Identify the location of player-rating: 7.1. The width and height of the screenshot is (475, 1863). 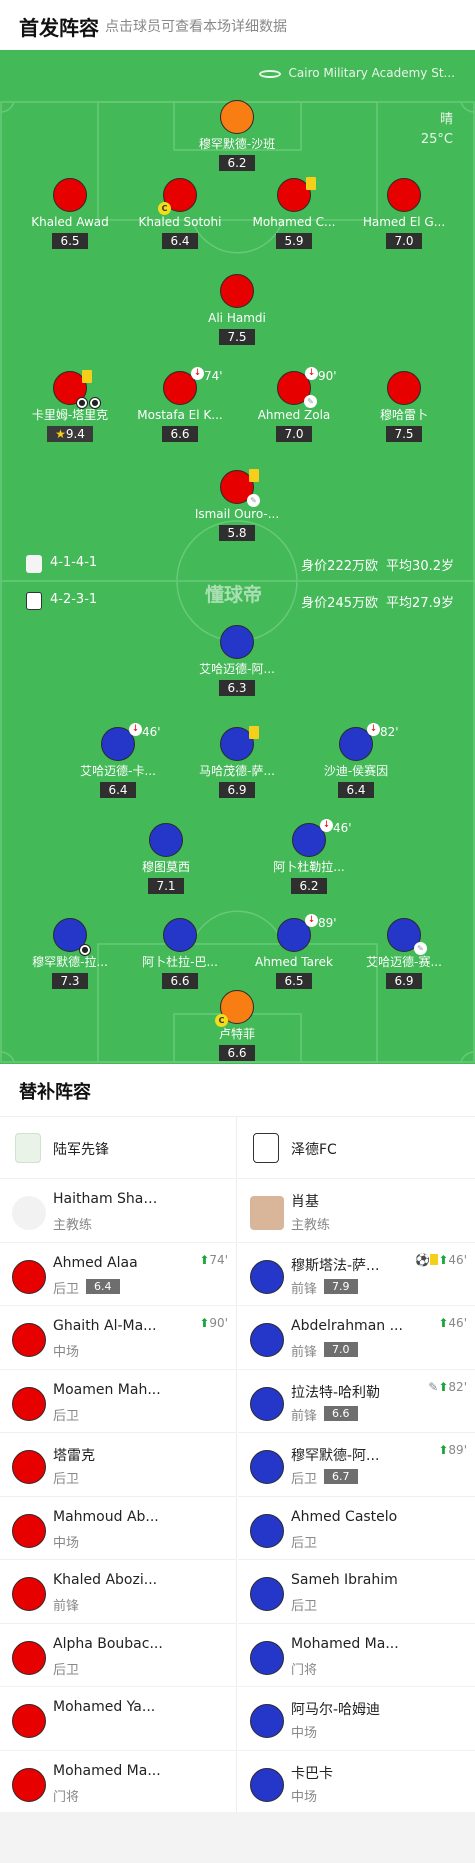
(166, 886).